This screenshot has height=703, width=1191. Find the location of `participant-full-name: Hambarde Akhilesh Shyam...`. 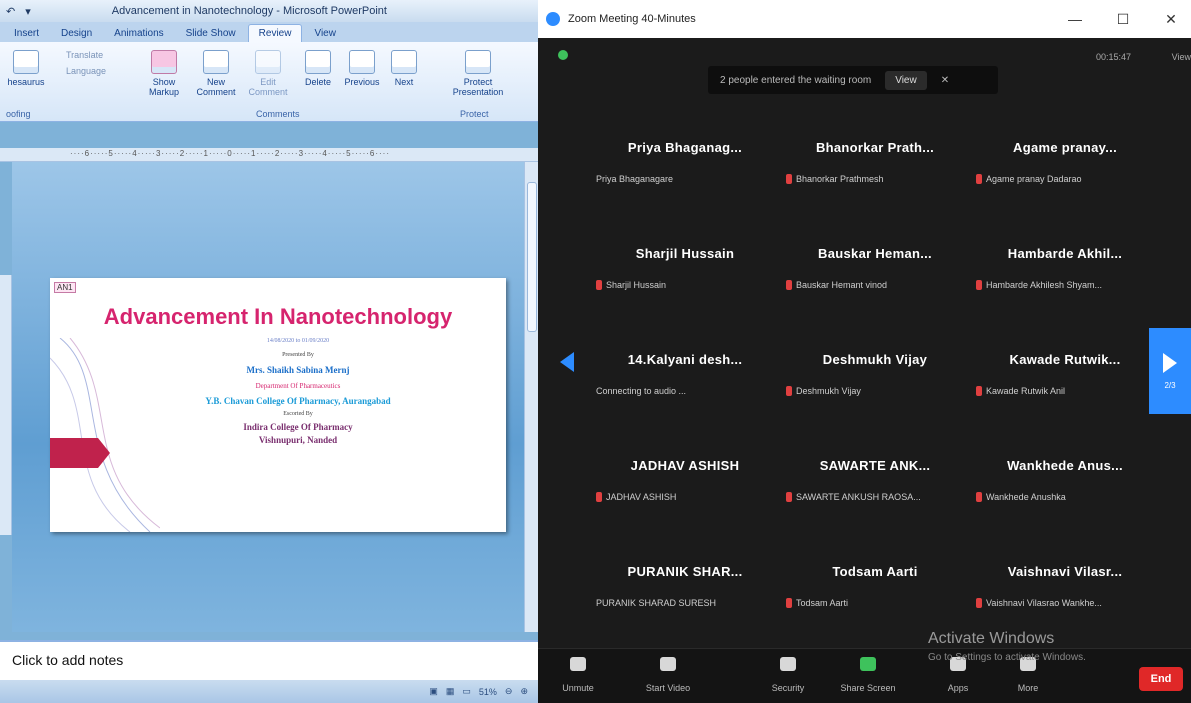

participant-full-name: Hambarde Akhilesh Shyam... is located at coordinates (1044, 285).